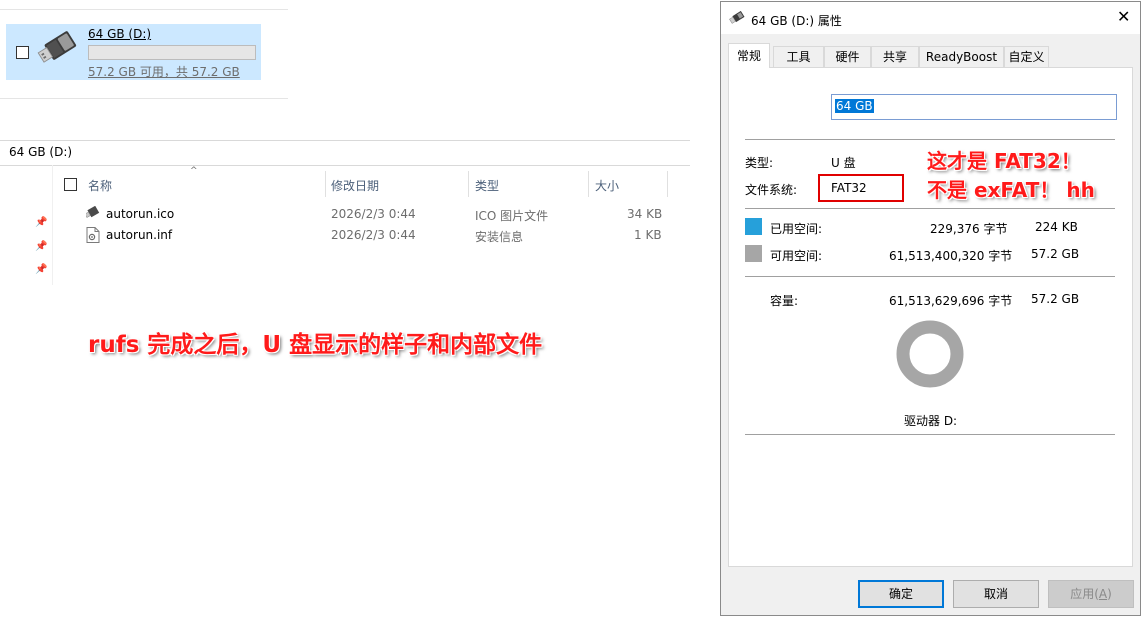 Image resolution: width=1143 pixels, height=618 pixels. Describe the element at coordinates (854, 106) in the screenshot. I see `volume-label-value: 64 GB` at that location.